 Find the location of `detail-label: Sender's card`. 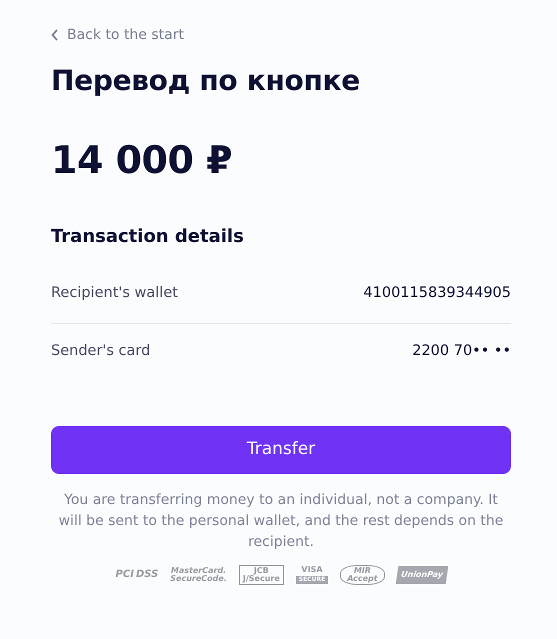

detail-label: Sender's card is located at coordinates (100, 351).